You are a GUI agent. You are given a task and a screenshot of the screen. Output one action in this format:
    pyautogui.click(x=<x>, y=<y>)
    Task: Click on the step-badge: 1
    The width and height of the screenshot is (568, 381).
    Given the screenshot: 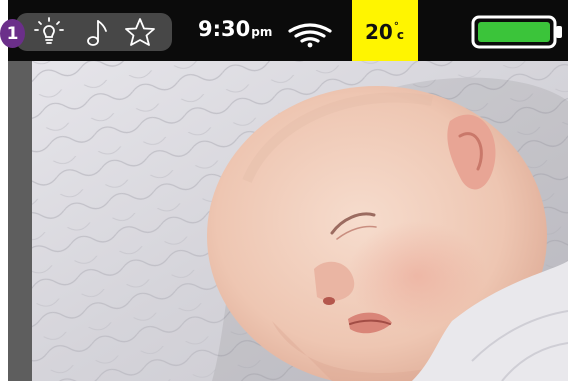 What is the action you would take?
    pyautogui.click(x=12, y=33)
    